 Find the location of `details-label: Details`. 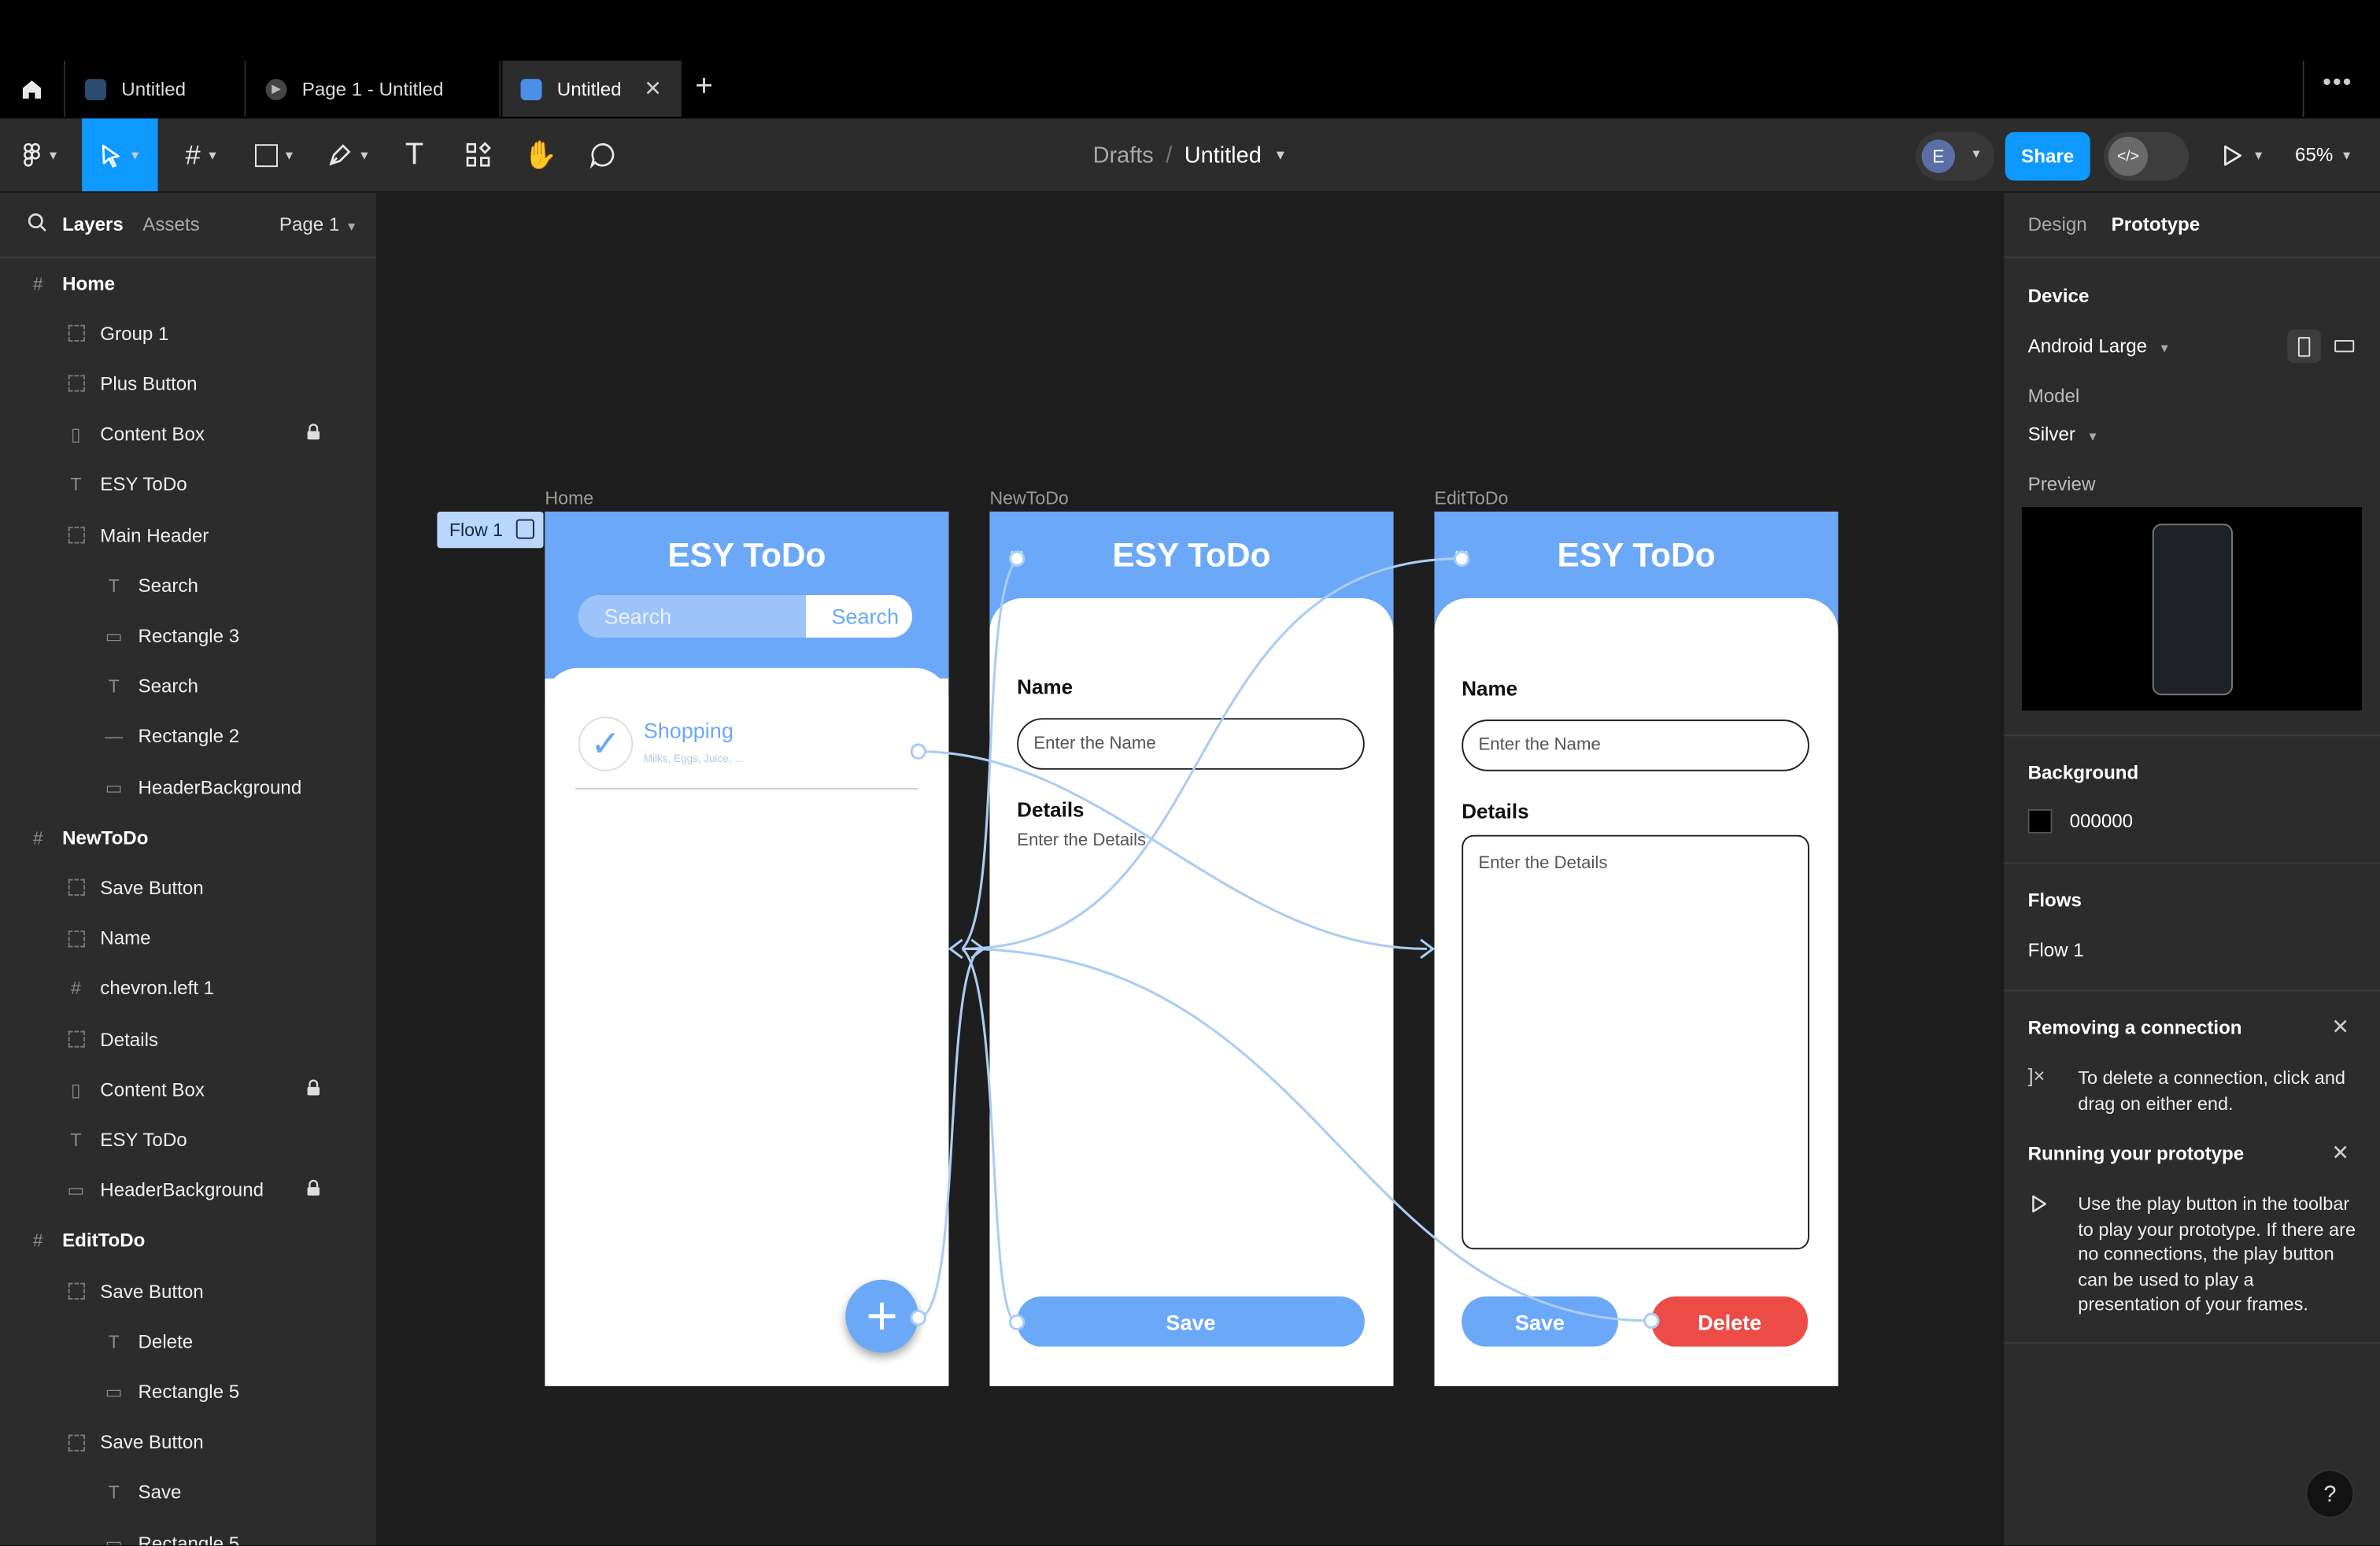

details-label: Details is located at coordinates (1495, 811).